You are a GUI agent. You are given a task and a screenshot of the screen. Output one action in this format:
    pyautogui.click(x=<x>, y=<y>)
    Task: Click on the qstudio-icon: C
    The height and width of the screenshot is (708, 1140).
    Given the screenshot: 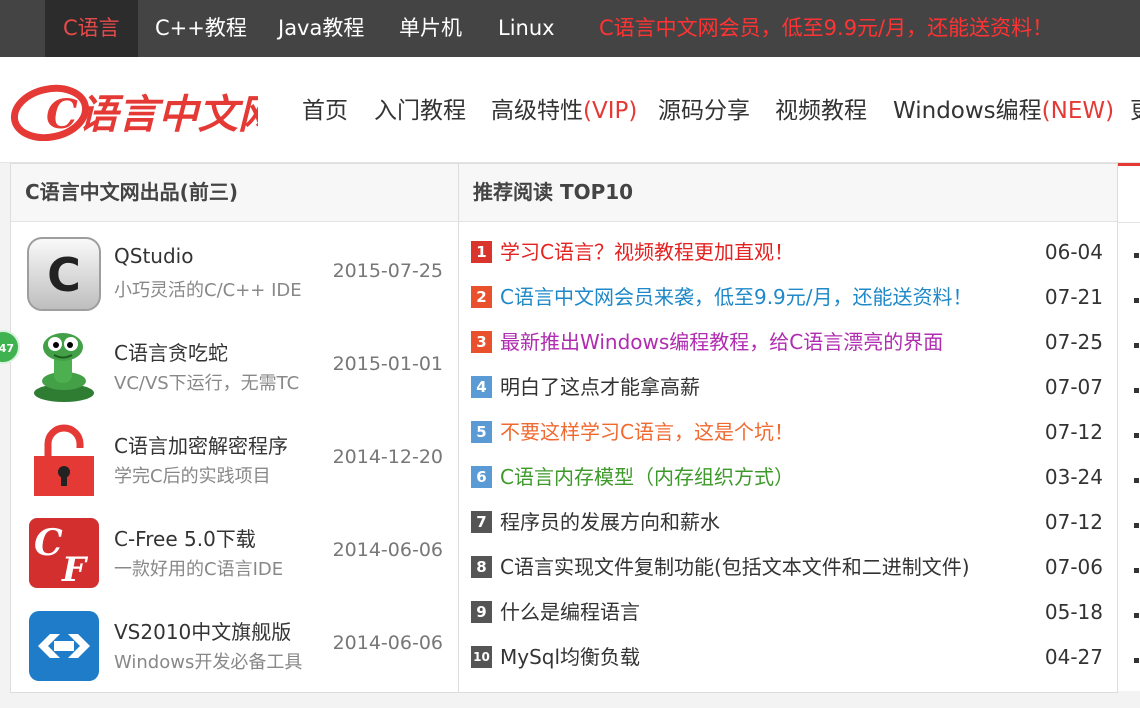 What is the action you would take?
    pyautogui.click(x=64, y=274)
    